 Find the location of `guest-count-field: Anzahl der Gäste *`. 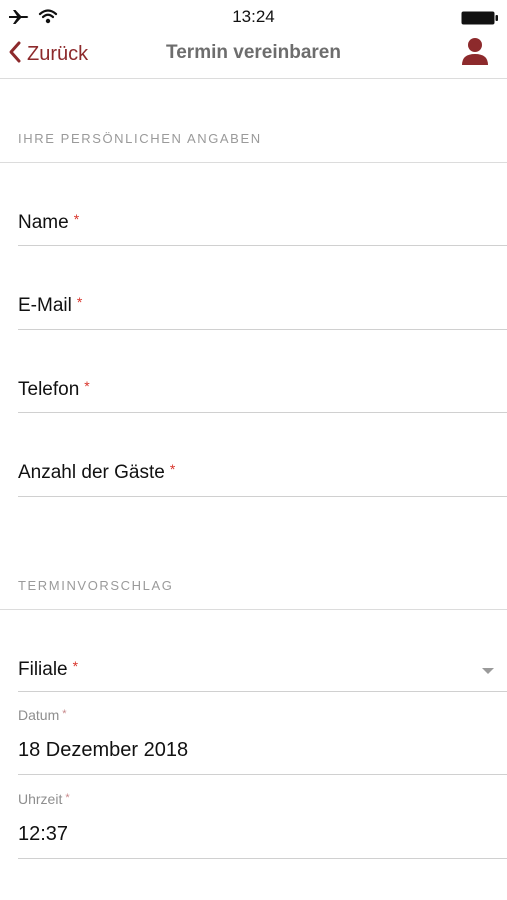

guest-count-field: Anzahl der Gäste * is located at coordinates (262, 479).